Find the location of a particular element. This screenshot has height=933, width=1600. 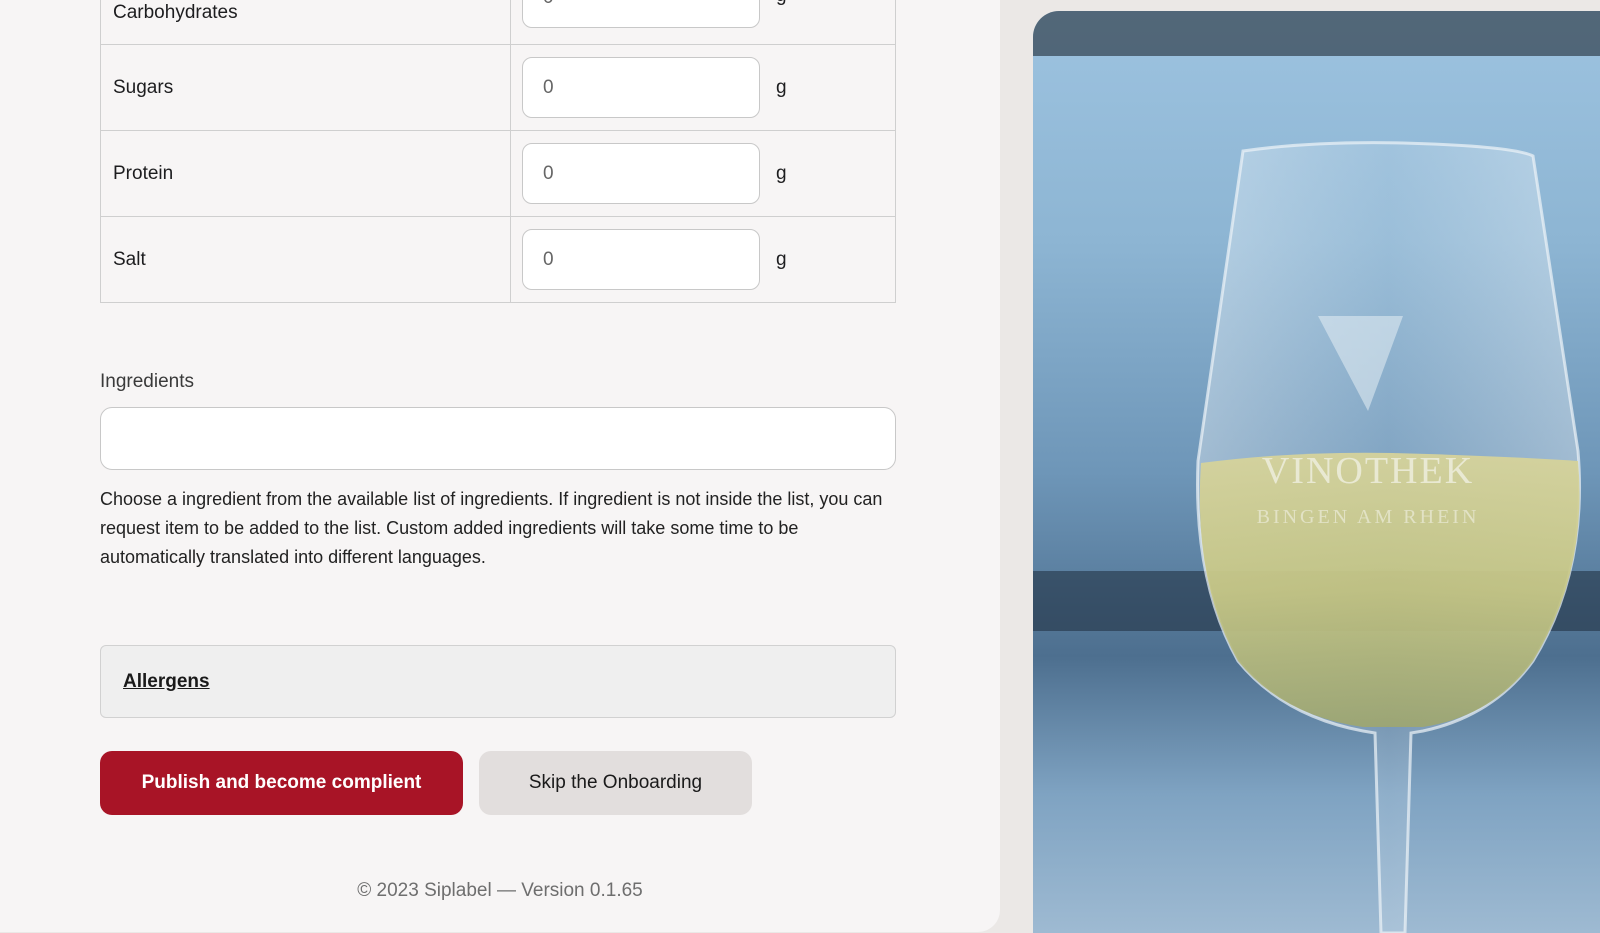

glass-subtitle-text: BINGEN AM RHEIN is located at coordinates (1368, 517).